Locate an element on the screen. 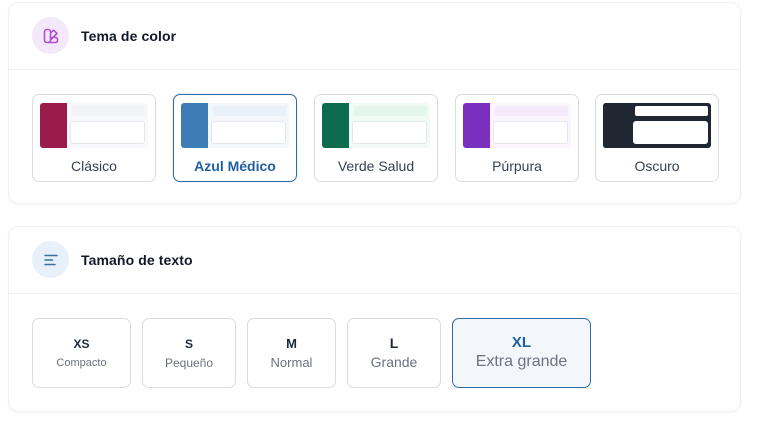 The image size is (760, 424). text-size-option-m: M Normal is located at coordinates (291, 353).